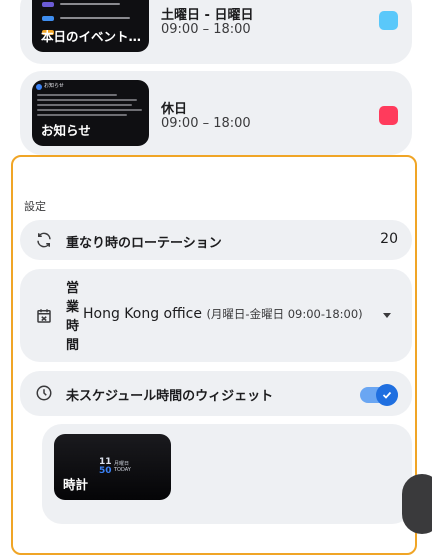 This screenshot has height=555, width=432. I want to click on clock-minute: 50, so click(105, 471).